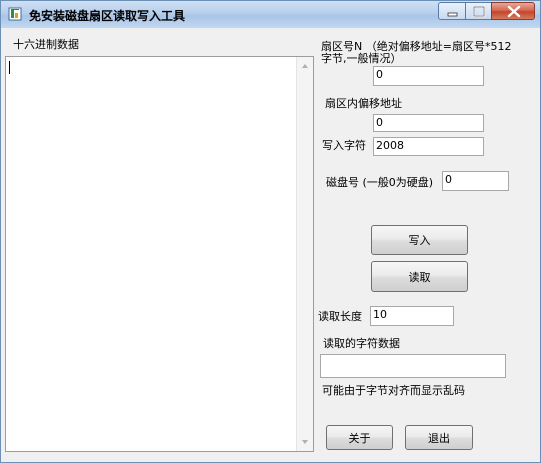  I want to click on text-caret, so click(9, 67).